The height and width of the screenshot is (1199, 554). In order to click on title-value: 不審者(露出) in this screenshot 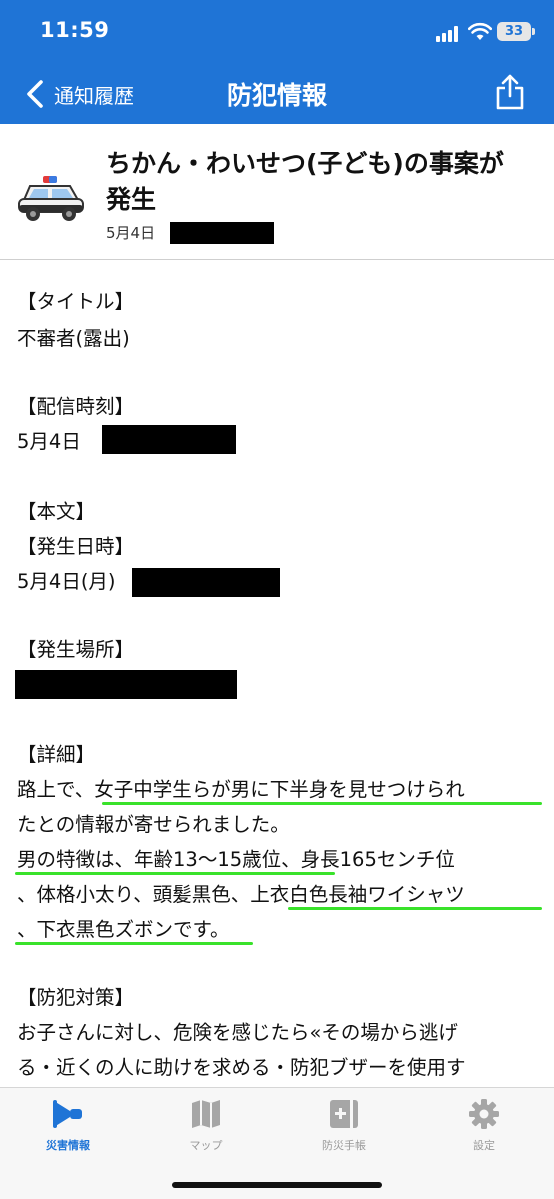, I will do `click(73, 338)`.